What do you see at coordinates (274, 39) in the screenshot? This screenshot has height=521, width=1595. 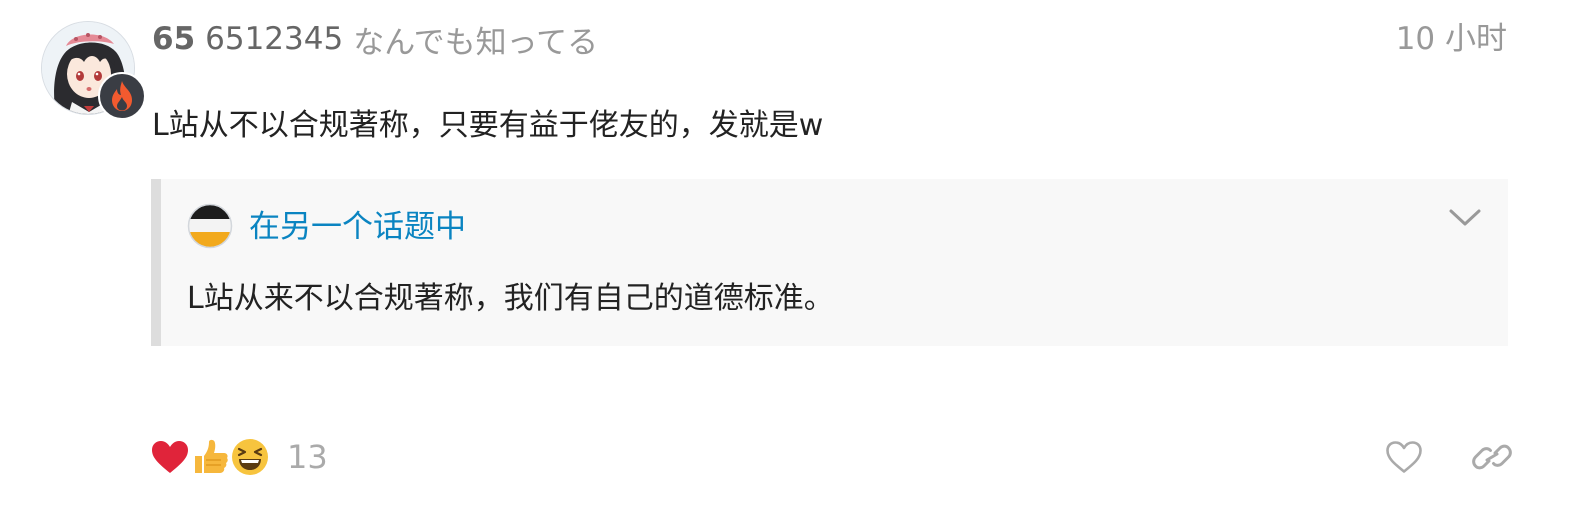 I see `full-name-link: 6512345` at bounding box center [274, 39].